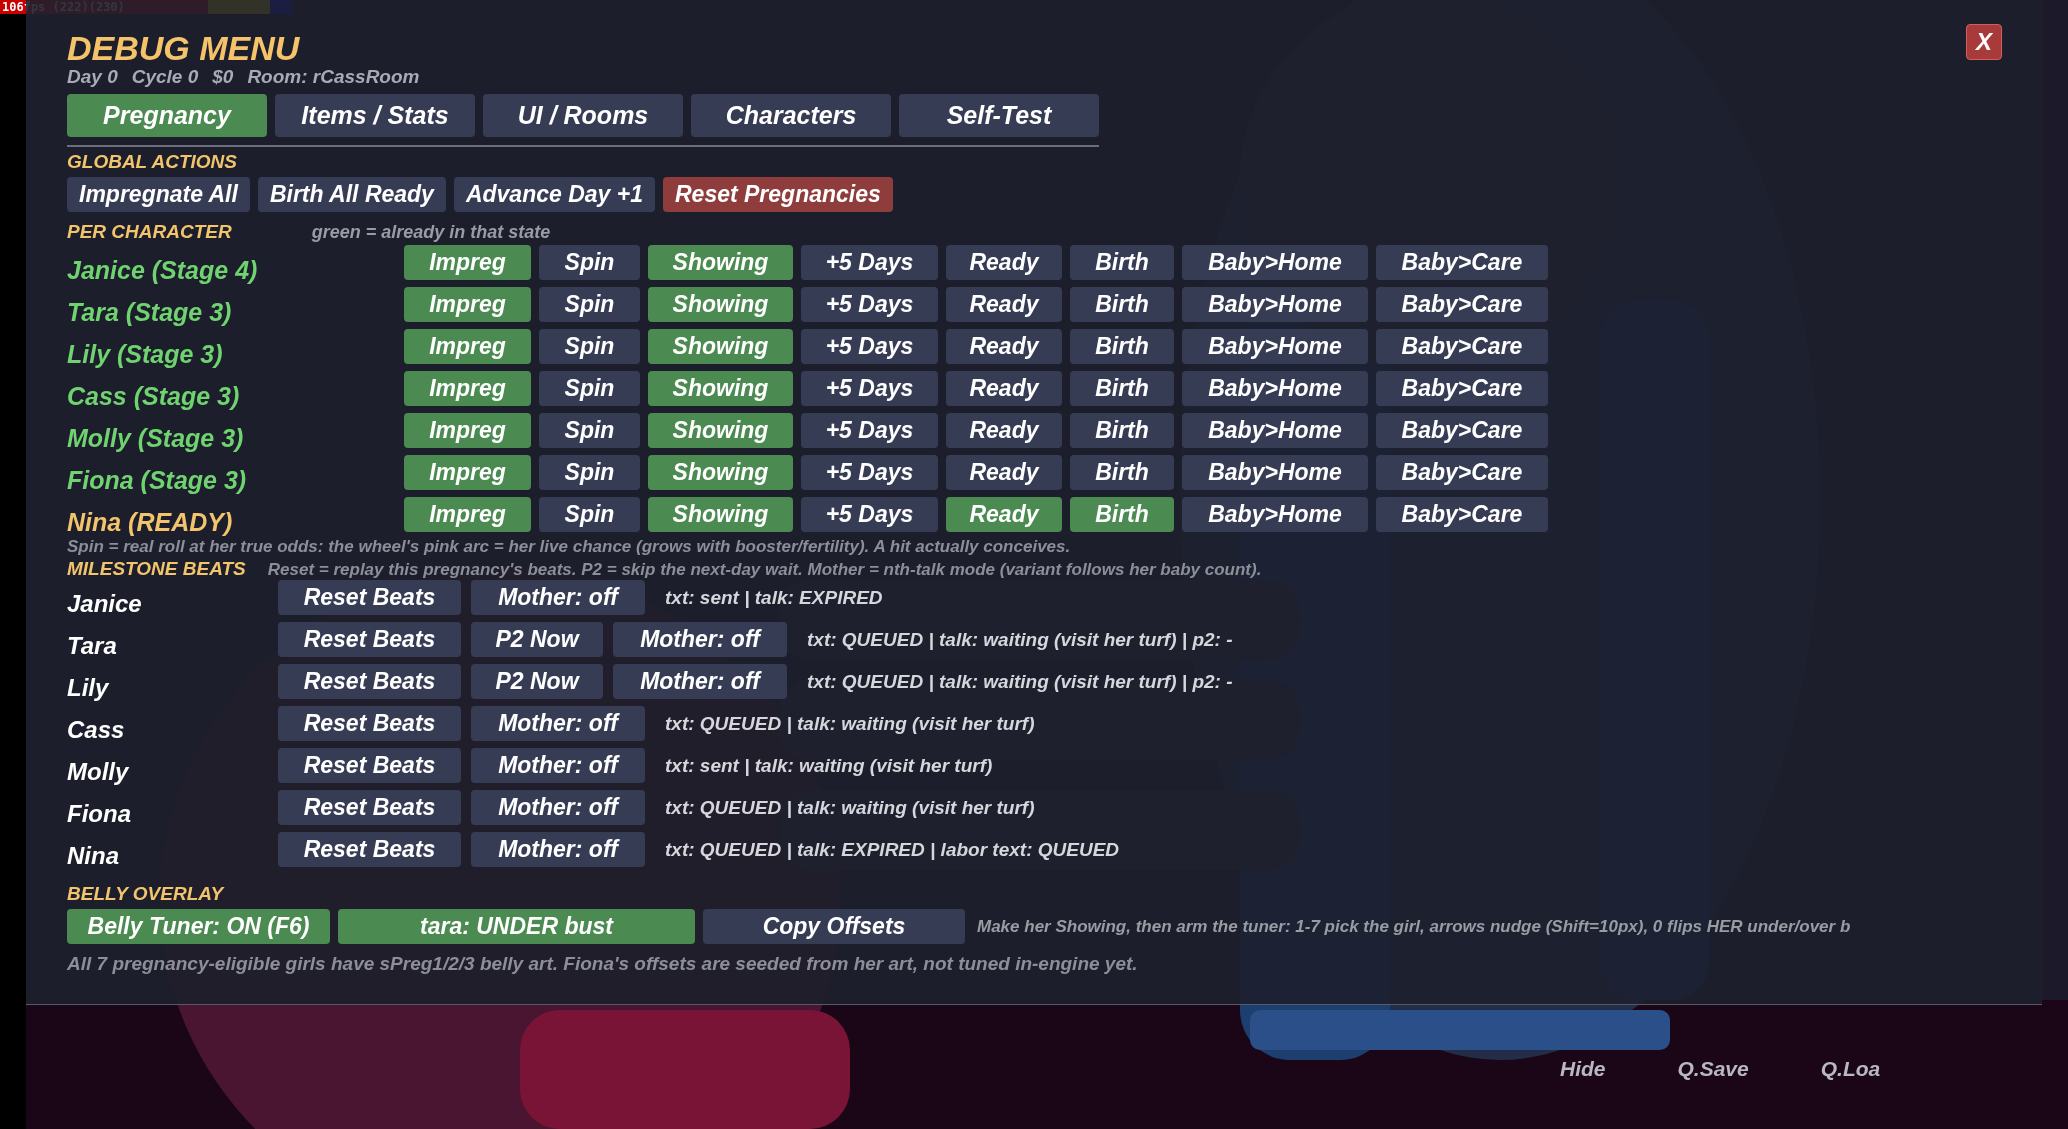 This screenshot has height=1129, width=2068. What do you see at coordinates (1713, 1068) in the screenshot?
I see `menu-link: Q.Save` at bounding box center [1713, 1068].